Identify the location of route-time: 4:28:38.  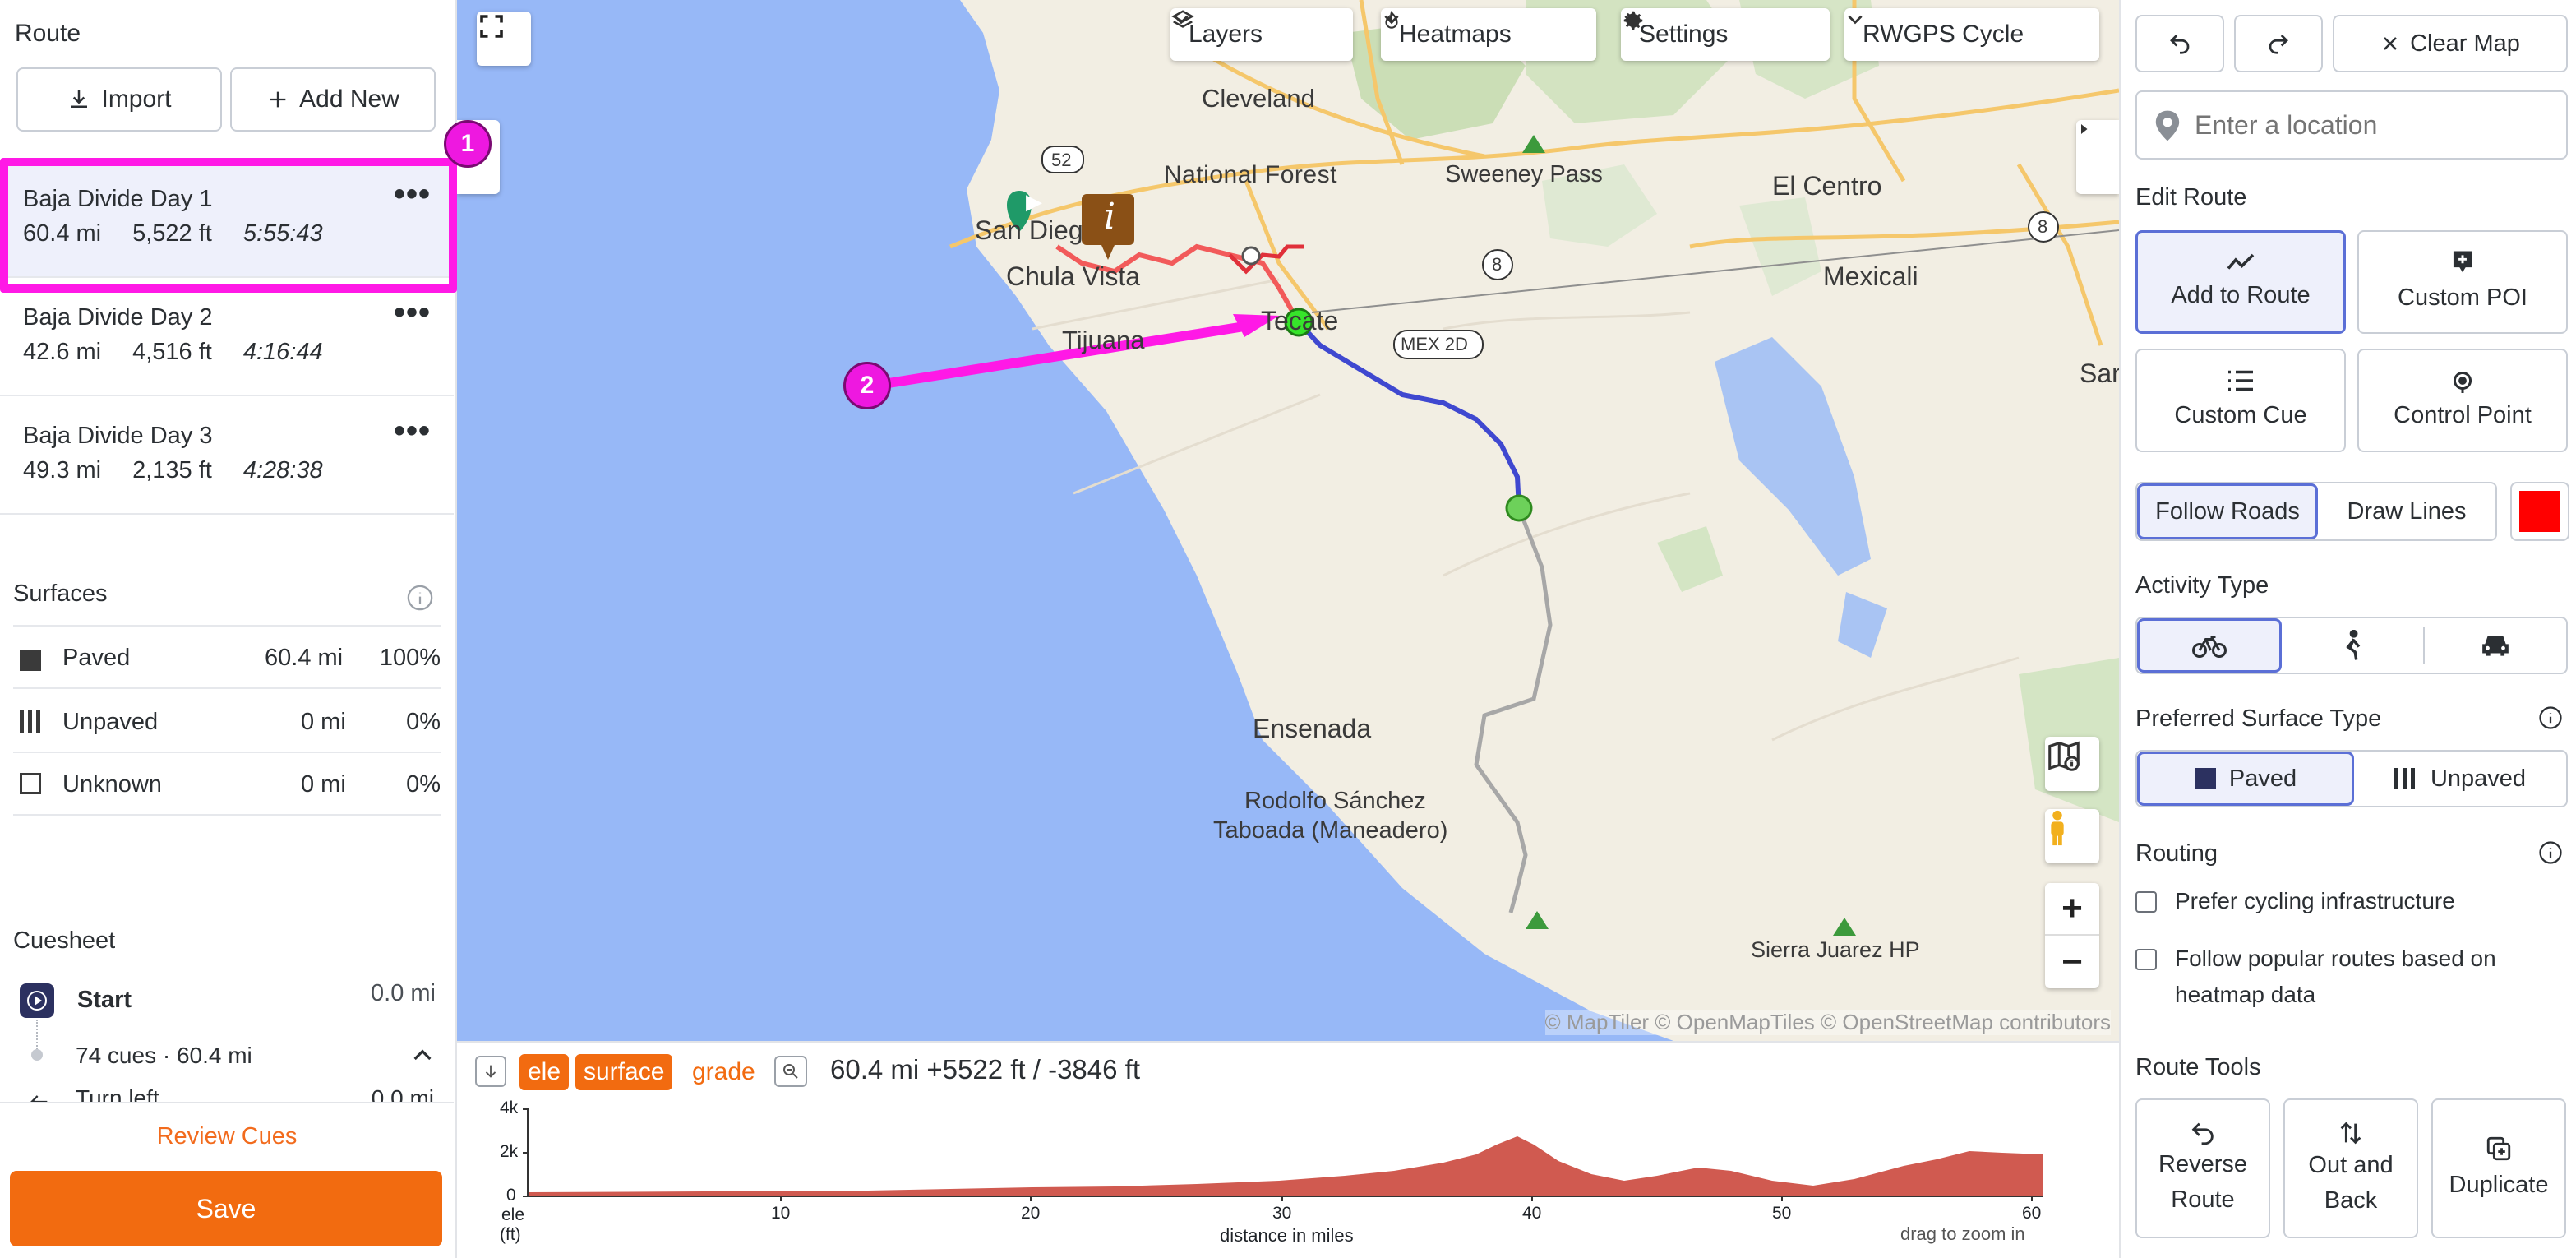
(282, 470).